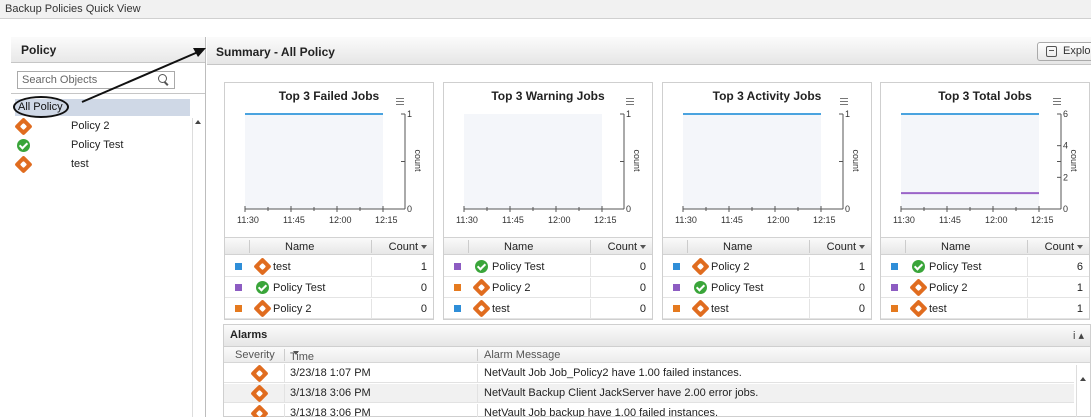  What do you see at coordinates (501, 309) in the screenshot?
I see `row-name: test` at bounding box center [501, 309].